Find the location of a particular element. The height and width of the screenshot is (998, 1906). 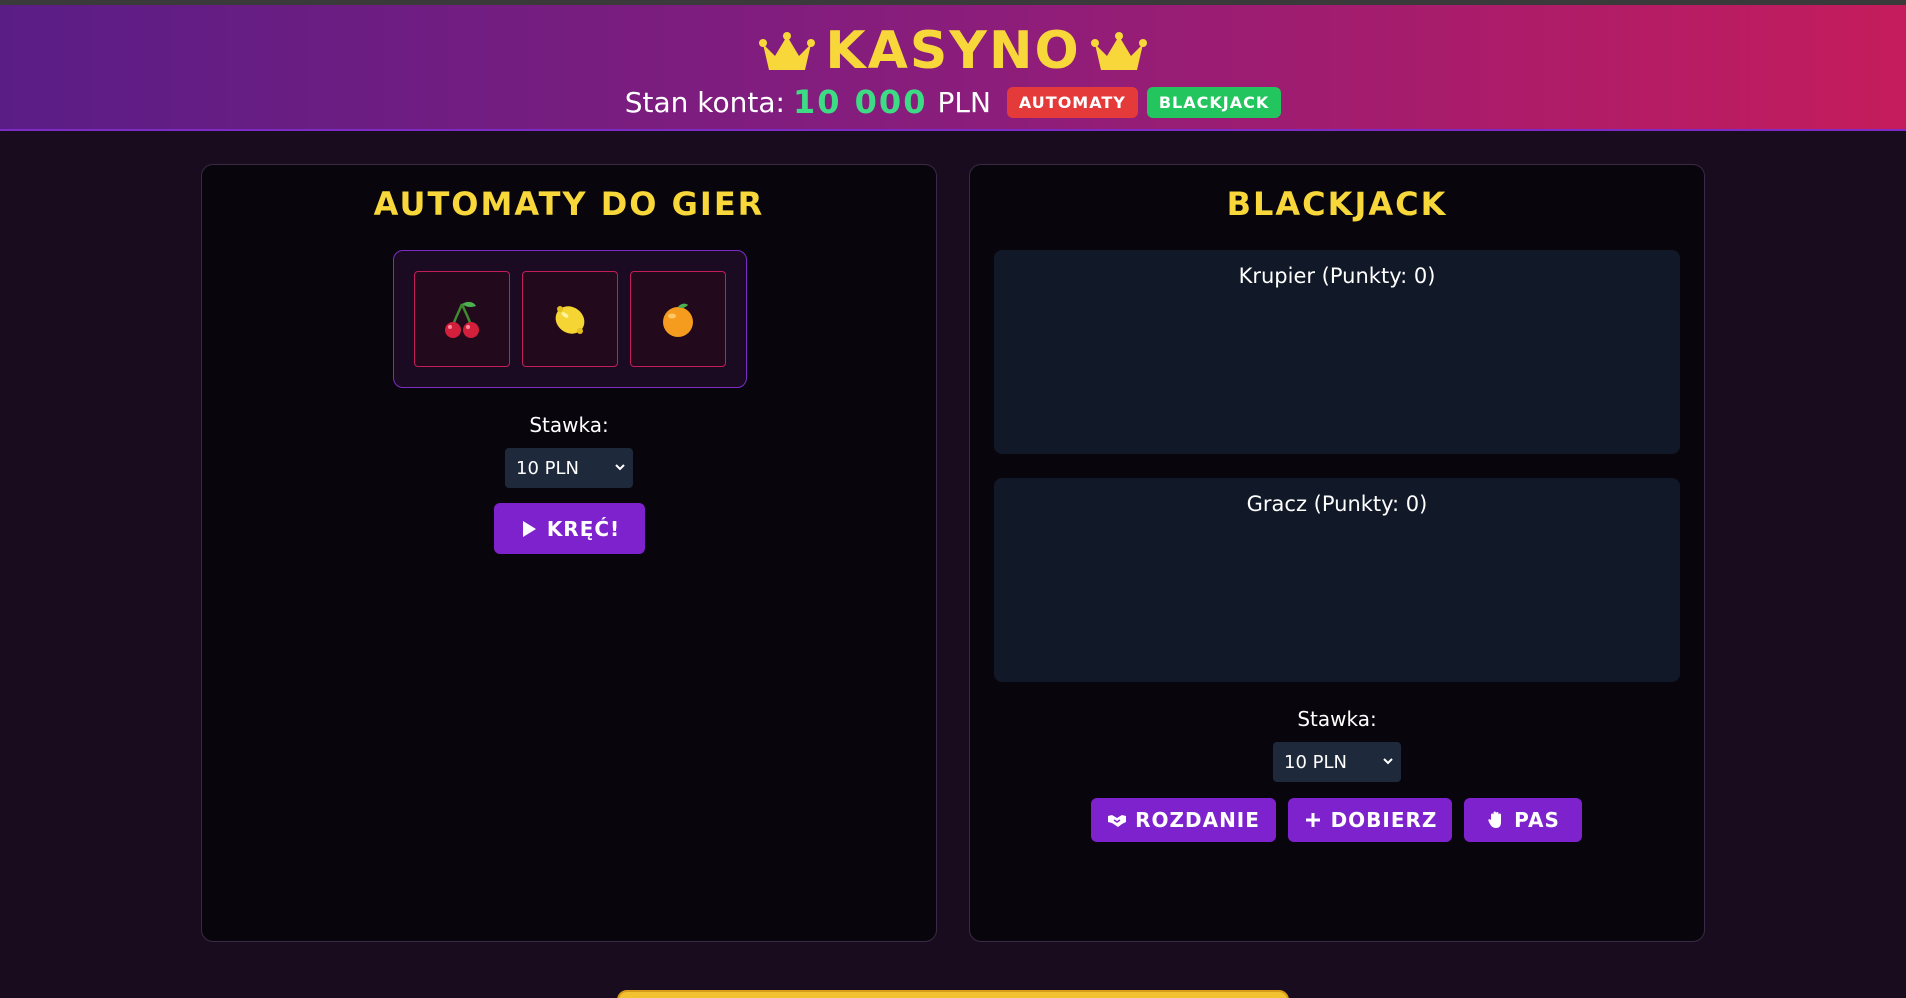

play-icon is located at coordinates (529, 528).